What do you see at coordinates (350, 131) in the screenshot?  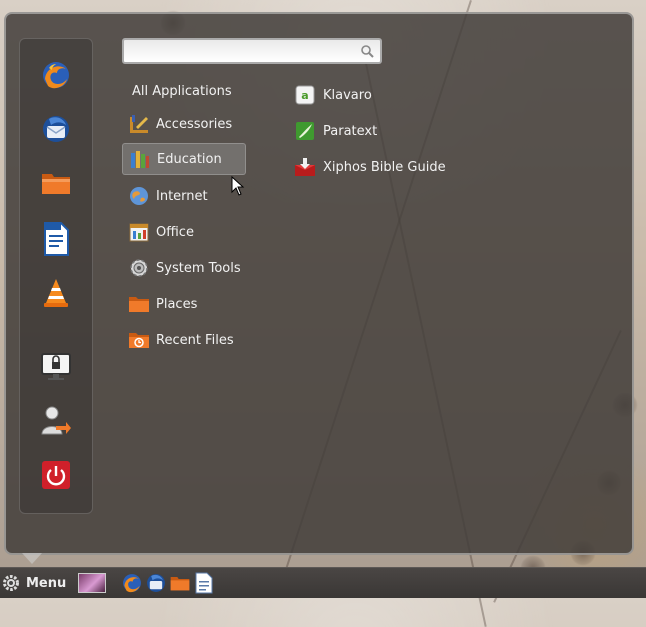 I see `app-label: Paratext` at bounding box center [350, 131].